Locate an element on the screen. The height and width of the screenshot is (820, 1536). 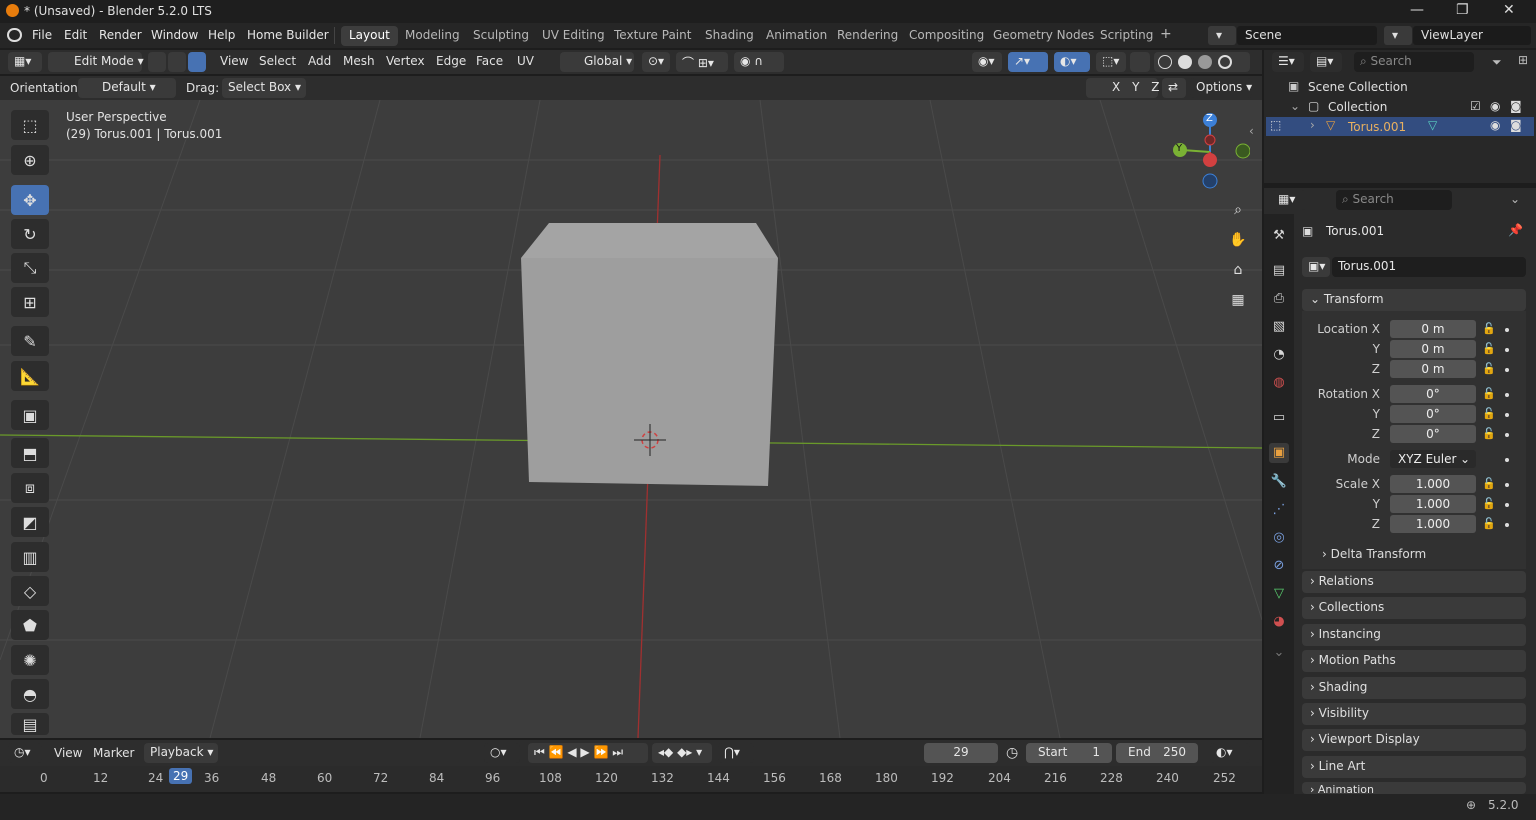
loop-cut-tool-icon: ▥ is located at coordinates (30, 557).